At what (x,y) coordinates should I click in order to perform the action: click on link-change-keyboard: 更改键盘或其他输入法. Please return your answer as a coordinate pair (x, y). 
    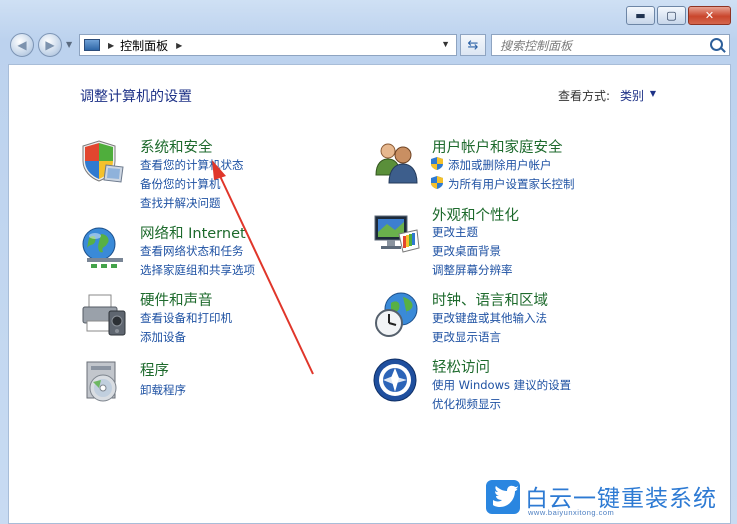
    Looking at the image, I should click on (489, 318).